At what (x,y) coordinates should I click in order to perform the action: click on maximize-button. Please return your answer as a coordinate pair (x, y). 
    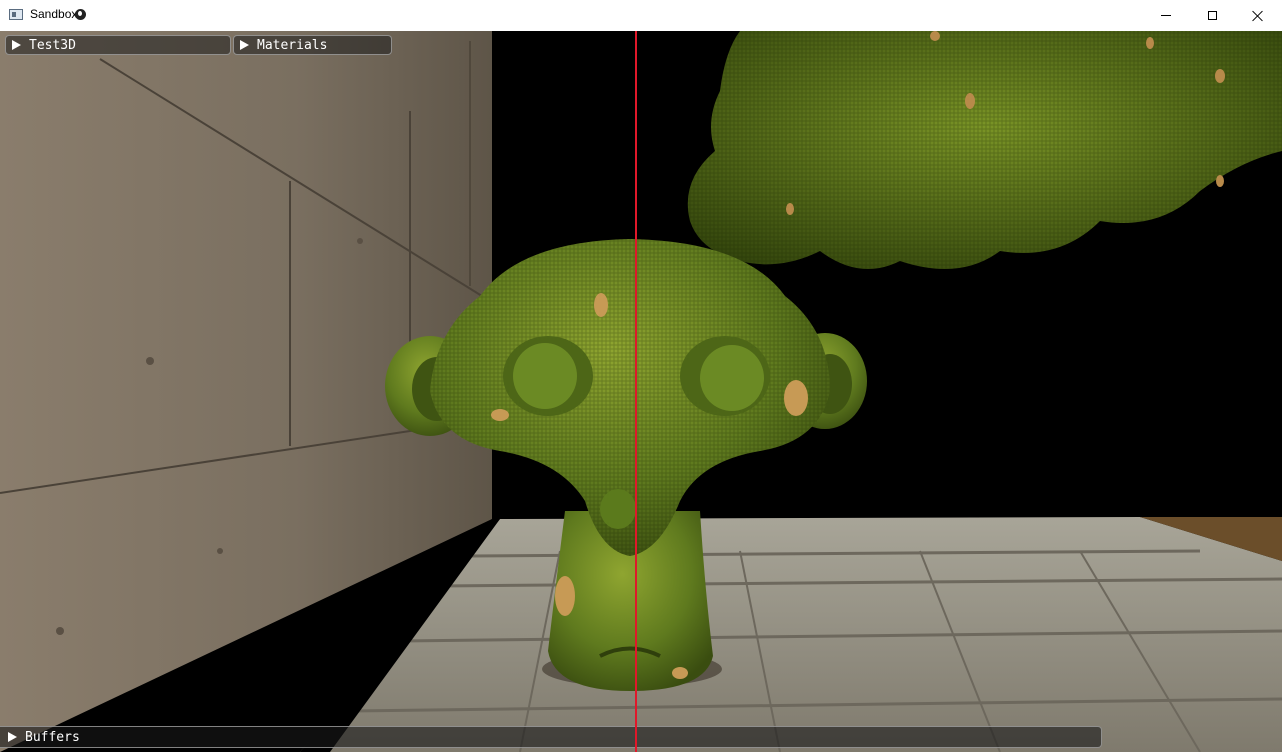
    Looking at the image, I should click on (1212, 15).